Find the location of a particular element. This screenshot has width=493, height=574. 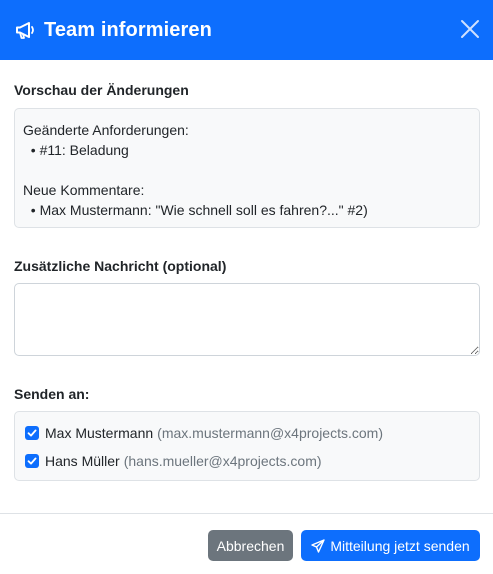

recipient-email: (hans.mueller@x4projects.com) is located at coordinates (222, 461).